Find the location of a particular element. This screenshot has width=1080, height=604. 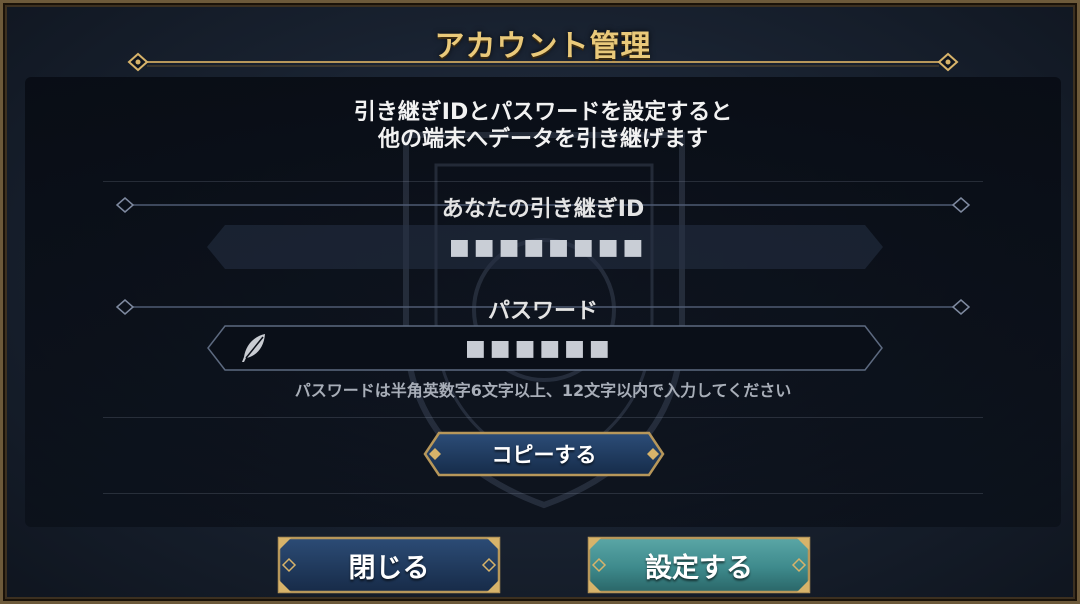

password-value: ■■■■■■ is located at coordinates (539, 348).